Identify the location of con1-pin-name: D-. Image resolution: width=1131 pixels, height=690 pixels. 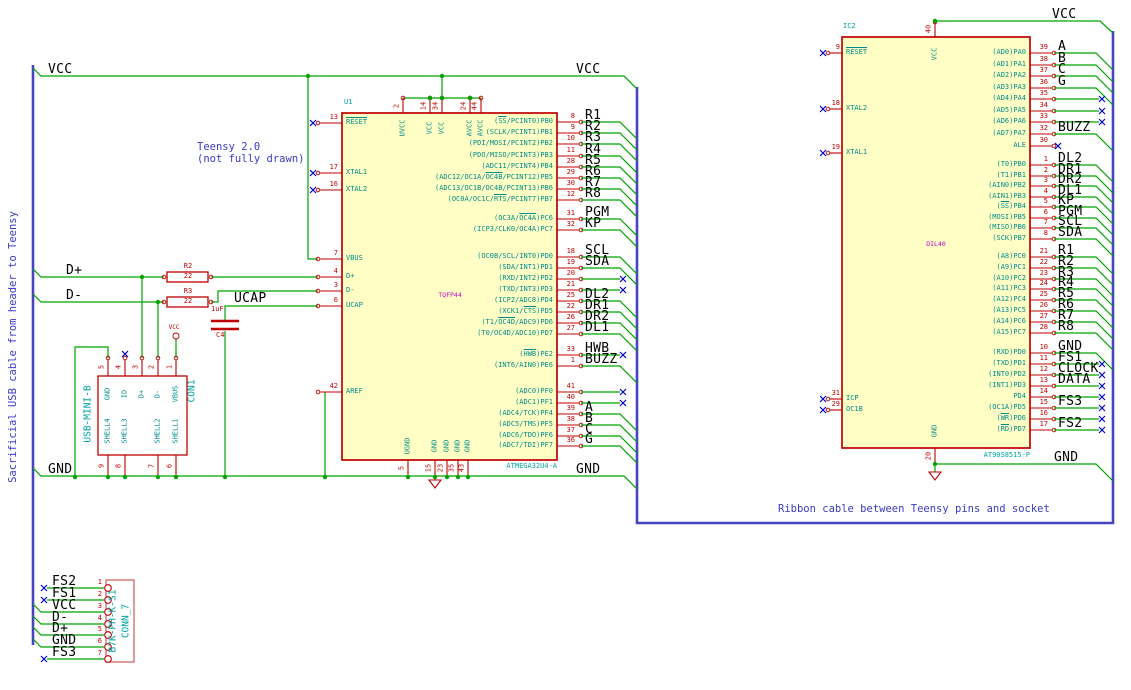
(157, 394).